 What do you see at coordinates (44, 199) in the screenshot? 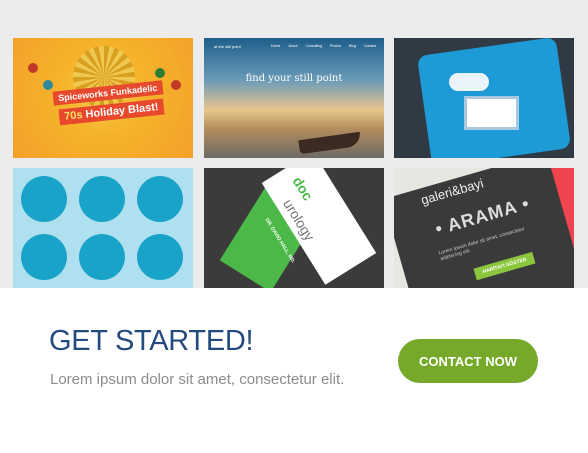
I see `flask-icon` at bounding box center [44, 199].